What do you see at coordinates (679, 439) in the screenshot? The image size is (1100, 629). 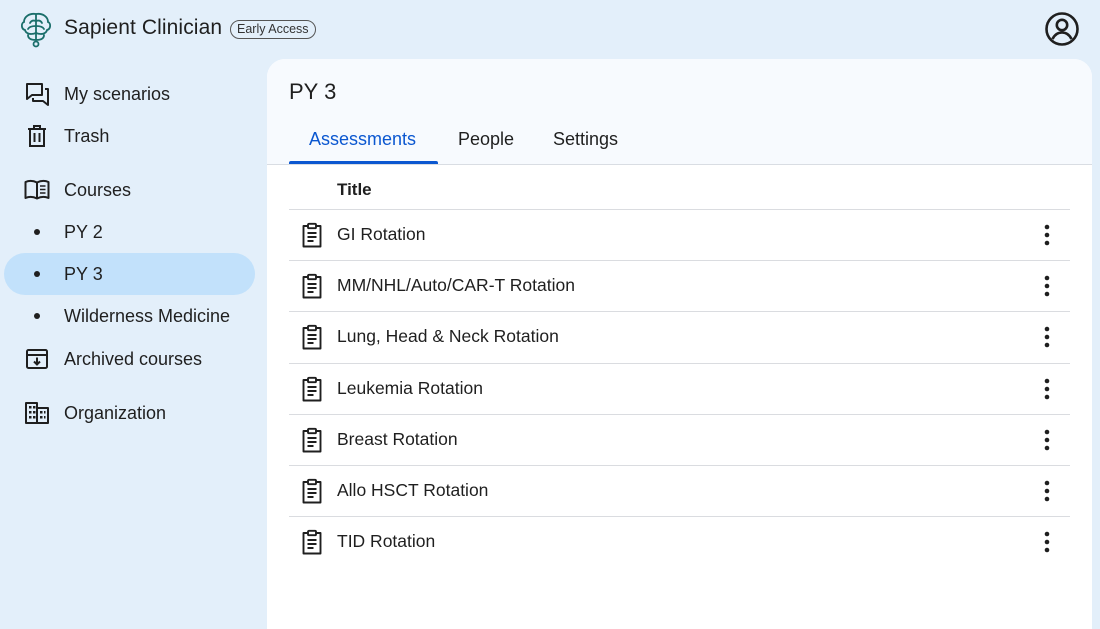 I see `table-row: Breast Rotation` at bounding box center [679, 439].